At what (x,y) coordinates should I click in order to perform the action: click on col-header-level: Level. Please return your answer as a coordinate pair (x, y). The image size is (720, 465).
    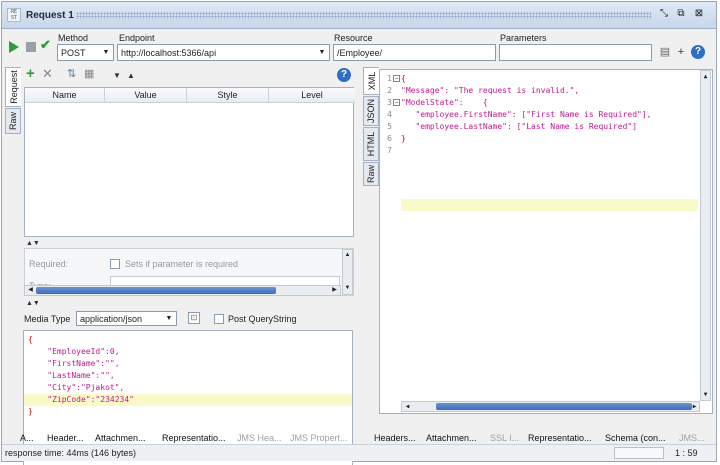
    Looking at the image, I should click on (312, 95).